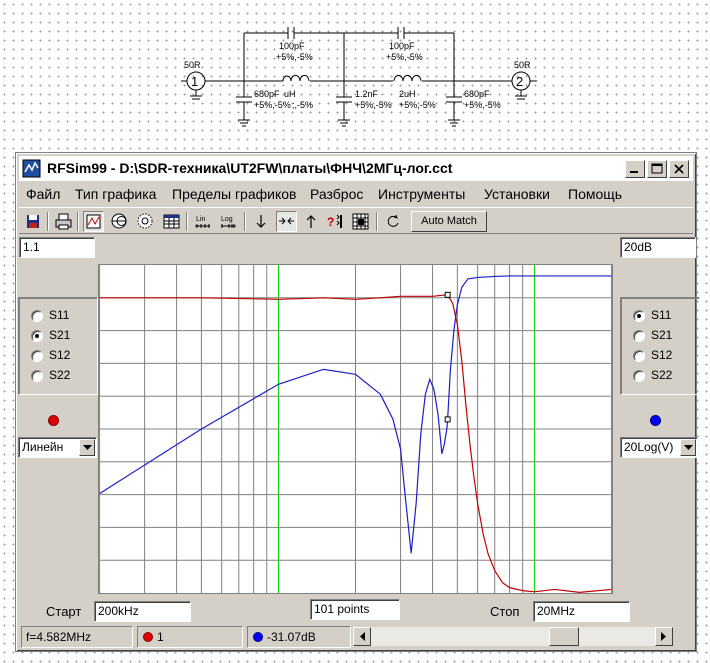 Image resolution: width=710 pixels, height=663 pixels. Describe the element at coordinates (373, 105) in the screenshot. I see `cap-shunt-2-tol: +5%,-5%` at that location.